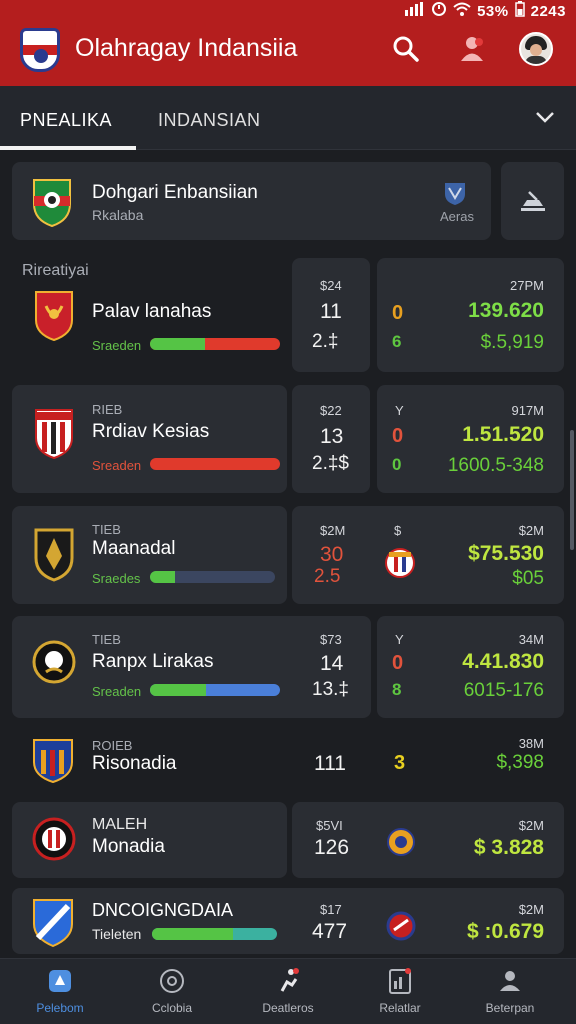 This screenshot has height=1024, width=576. I want to click on nav-item-clubs: Cclobia, so click(172, 991).